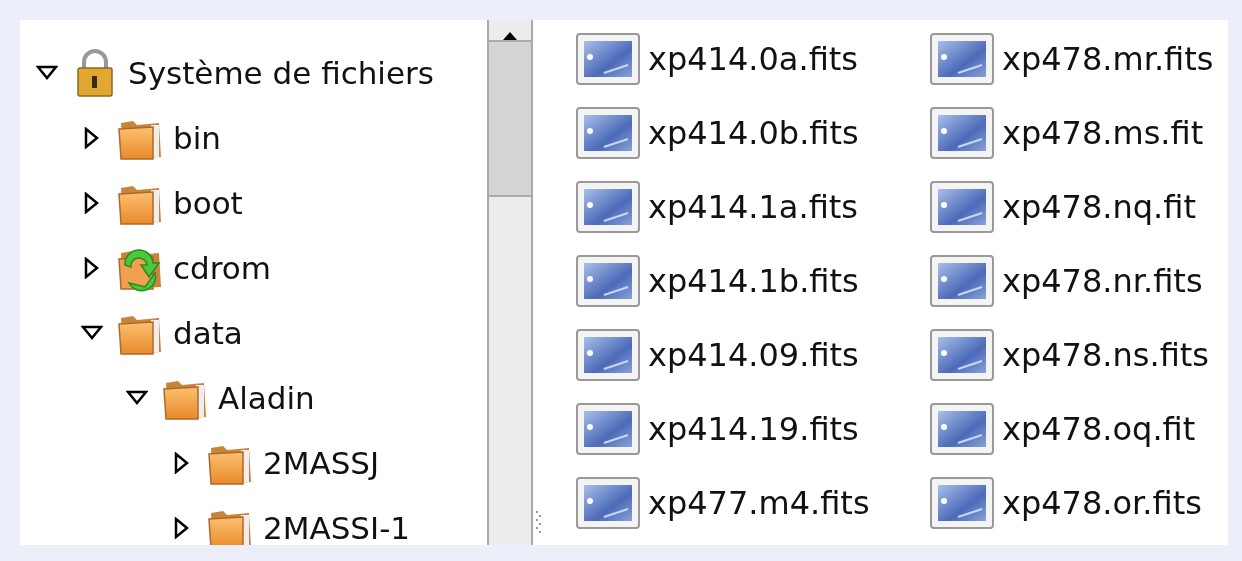 The height and width of the screenshot is (561, 1242). I want to click on file-name: xp478.ns.fits, so click(1105, 355).